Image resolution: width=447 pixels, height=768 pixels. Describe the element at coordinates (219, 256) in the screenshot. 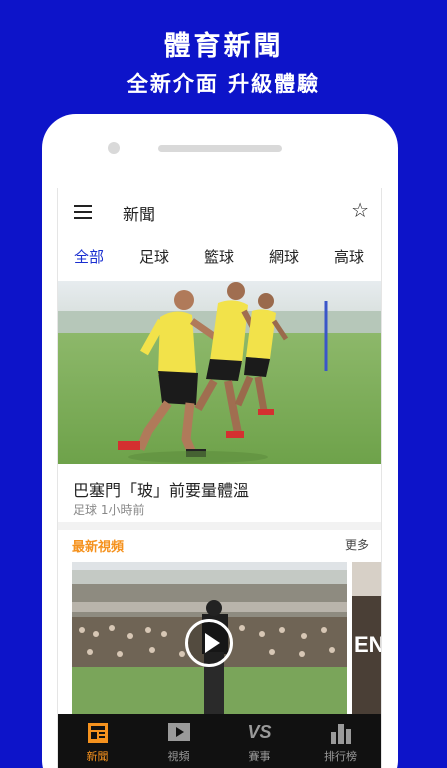

I see `tab-basketball: 籃球` at that location.